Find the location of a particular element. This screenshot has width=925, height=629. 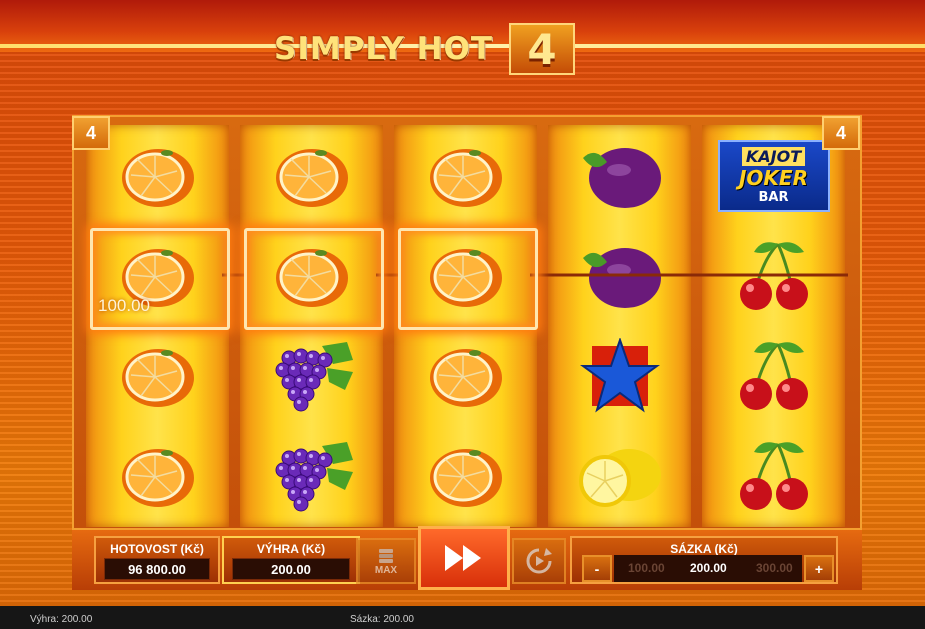

stake-label: SÁZKA (Kč) is located at coordinates (704, 549).